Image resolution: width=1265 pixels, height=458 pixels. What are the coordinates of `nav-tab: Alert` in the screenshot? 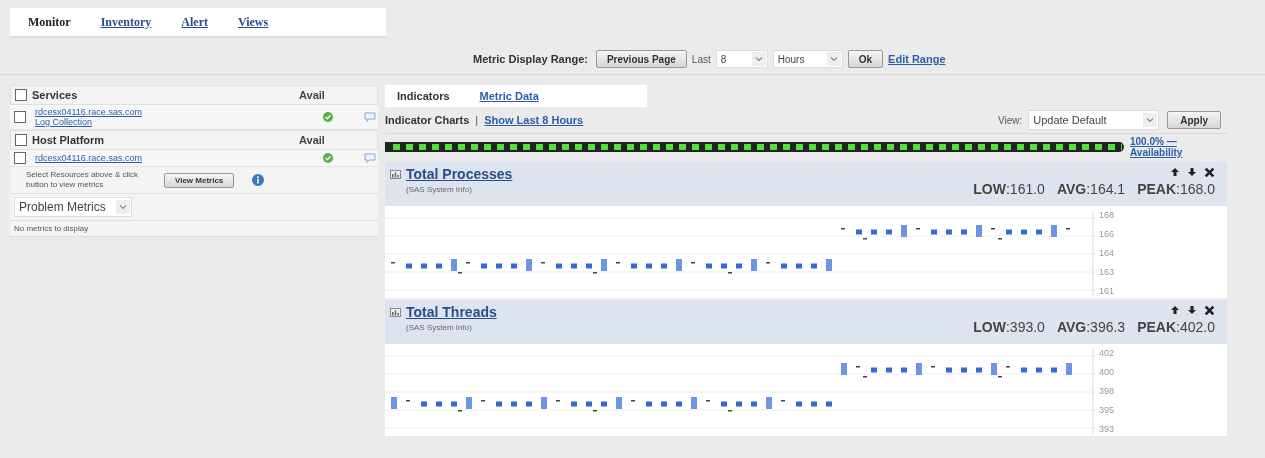 It's located at (194, 22).